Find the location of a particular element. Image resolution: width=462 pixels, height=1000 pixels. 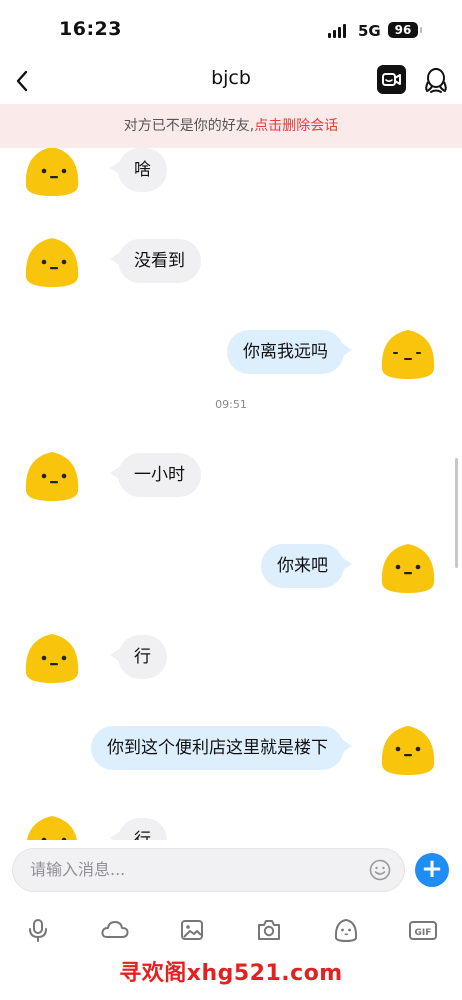

not-friend-notice: 对方已不是你的好友,点击删除会话 is located at coordinates (231, 126).